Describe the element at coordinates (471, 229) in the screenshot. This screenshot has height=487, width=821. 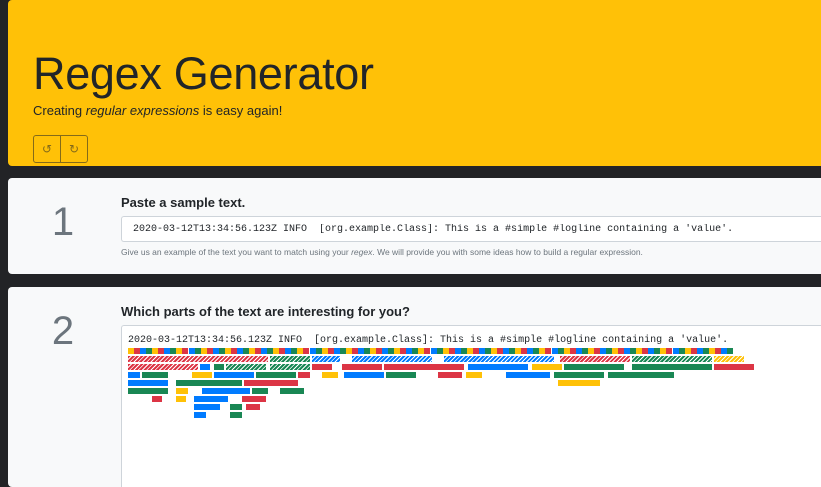
I see `sample-text-input` at that location.